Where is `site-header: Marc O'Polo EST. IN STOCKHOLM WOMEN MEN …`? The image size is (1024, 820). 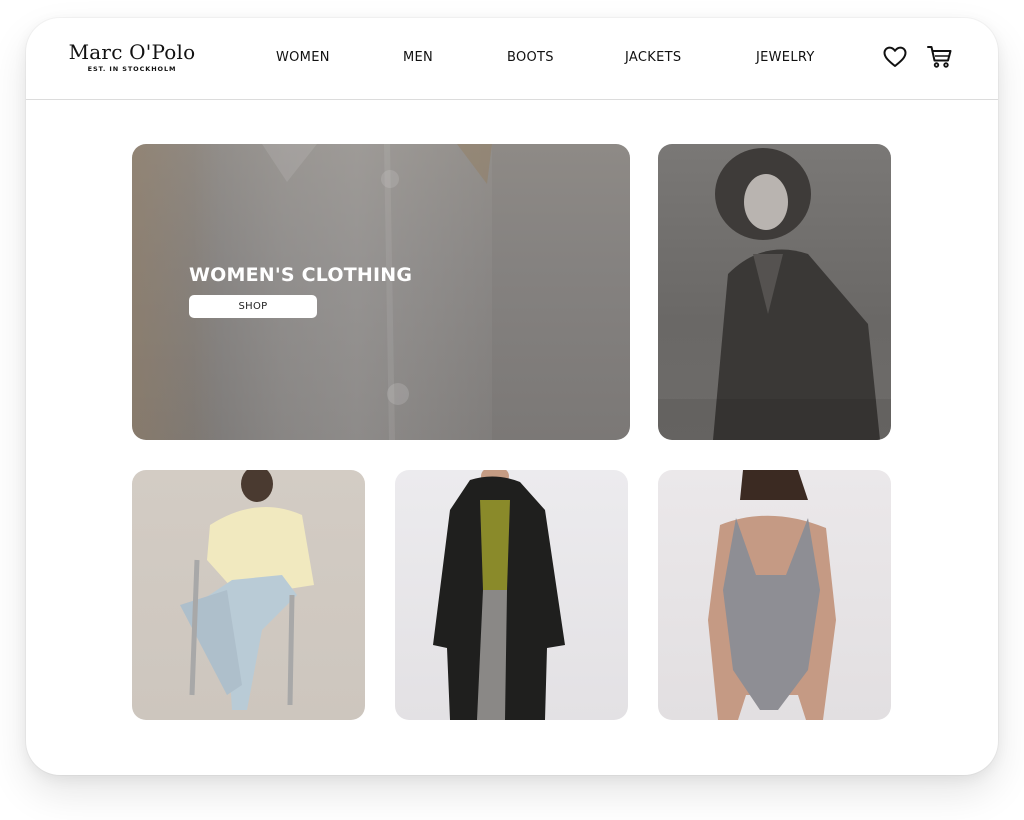
site-header: Marc O'Polo EST. IN STOCKHOLM WOMEN MEN … is located at coordinates (512, 59).